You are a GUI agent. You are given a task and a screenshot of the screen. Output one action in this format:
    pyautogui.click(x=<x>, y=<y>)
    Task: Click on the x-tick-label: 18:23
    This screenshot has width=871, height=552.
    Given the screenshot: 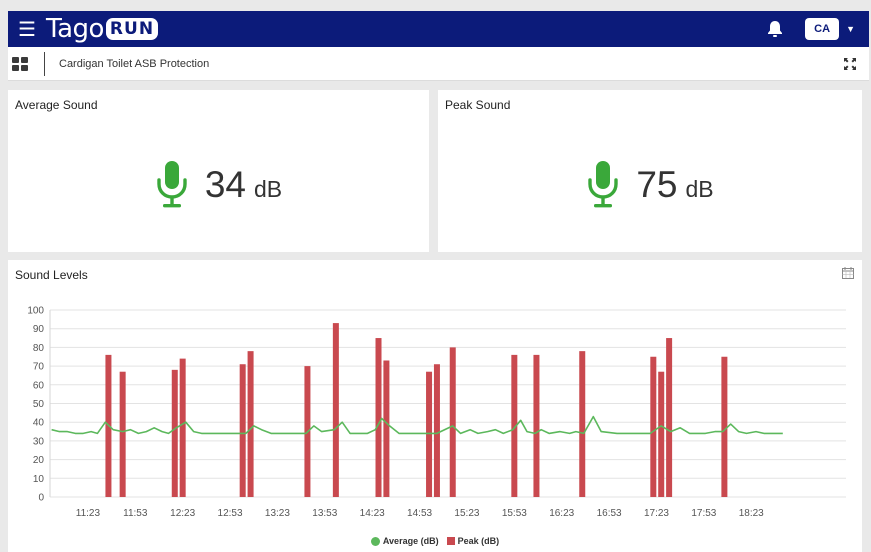 What is the action you would take?
    pyautogui.click(x=751, y=513)
    